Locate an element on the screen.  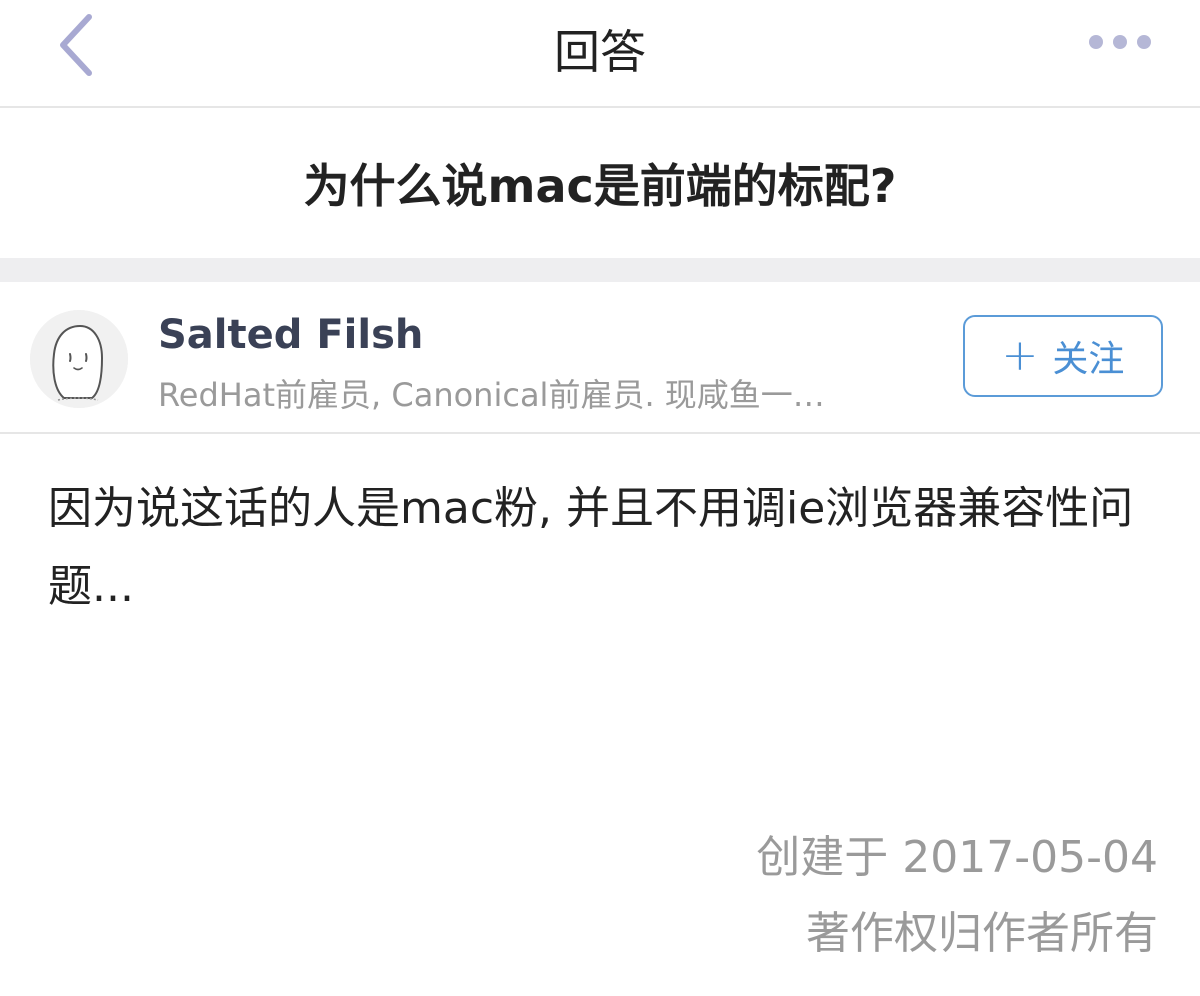
section-divider is located at coordinates (600, 270).